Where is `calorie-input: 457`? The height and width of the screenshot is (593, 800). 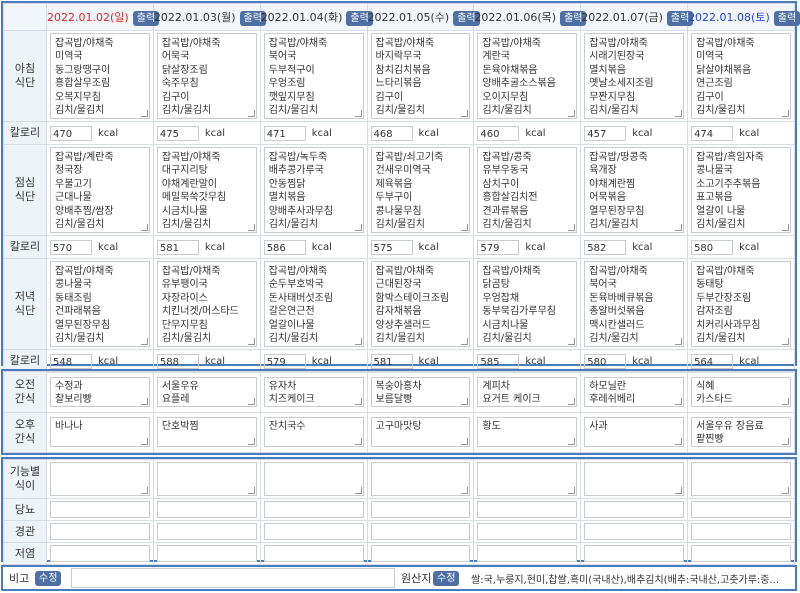
calorie-input: 457 is located at coordinates (605, 133).